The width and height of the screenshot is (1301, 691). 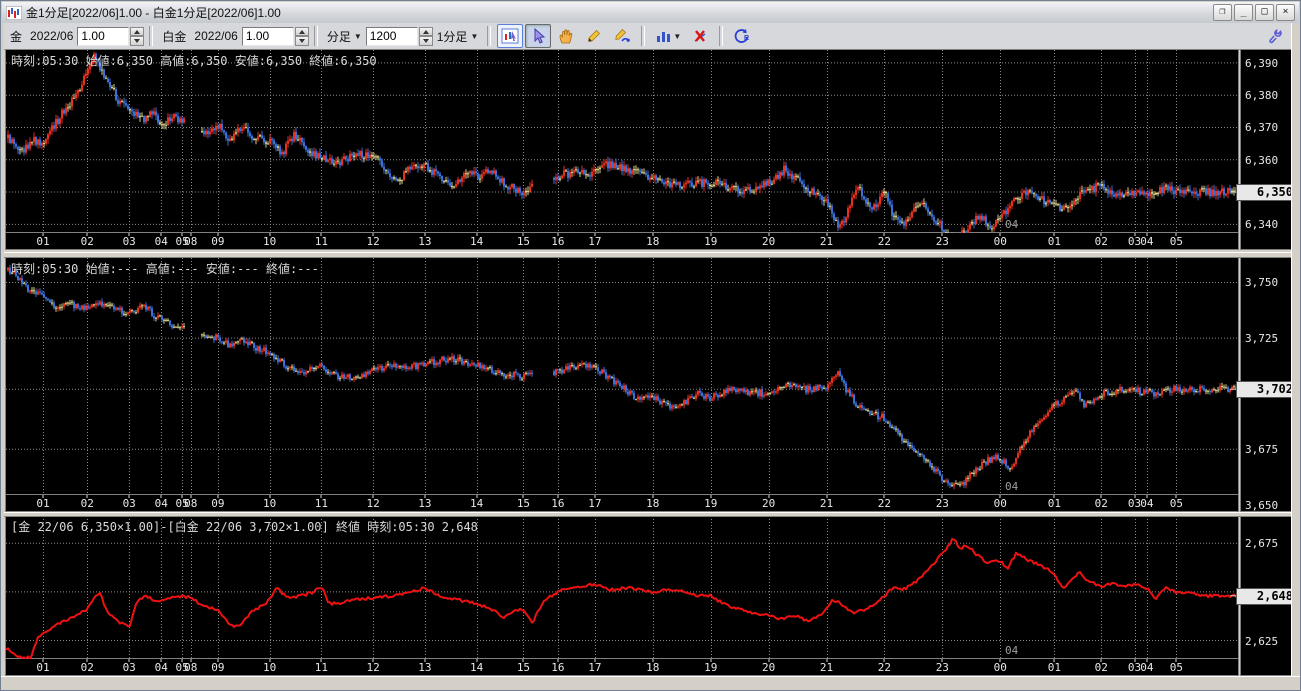 I want to click on chart-cursor-button, so click(x=510, y=36).